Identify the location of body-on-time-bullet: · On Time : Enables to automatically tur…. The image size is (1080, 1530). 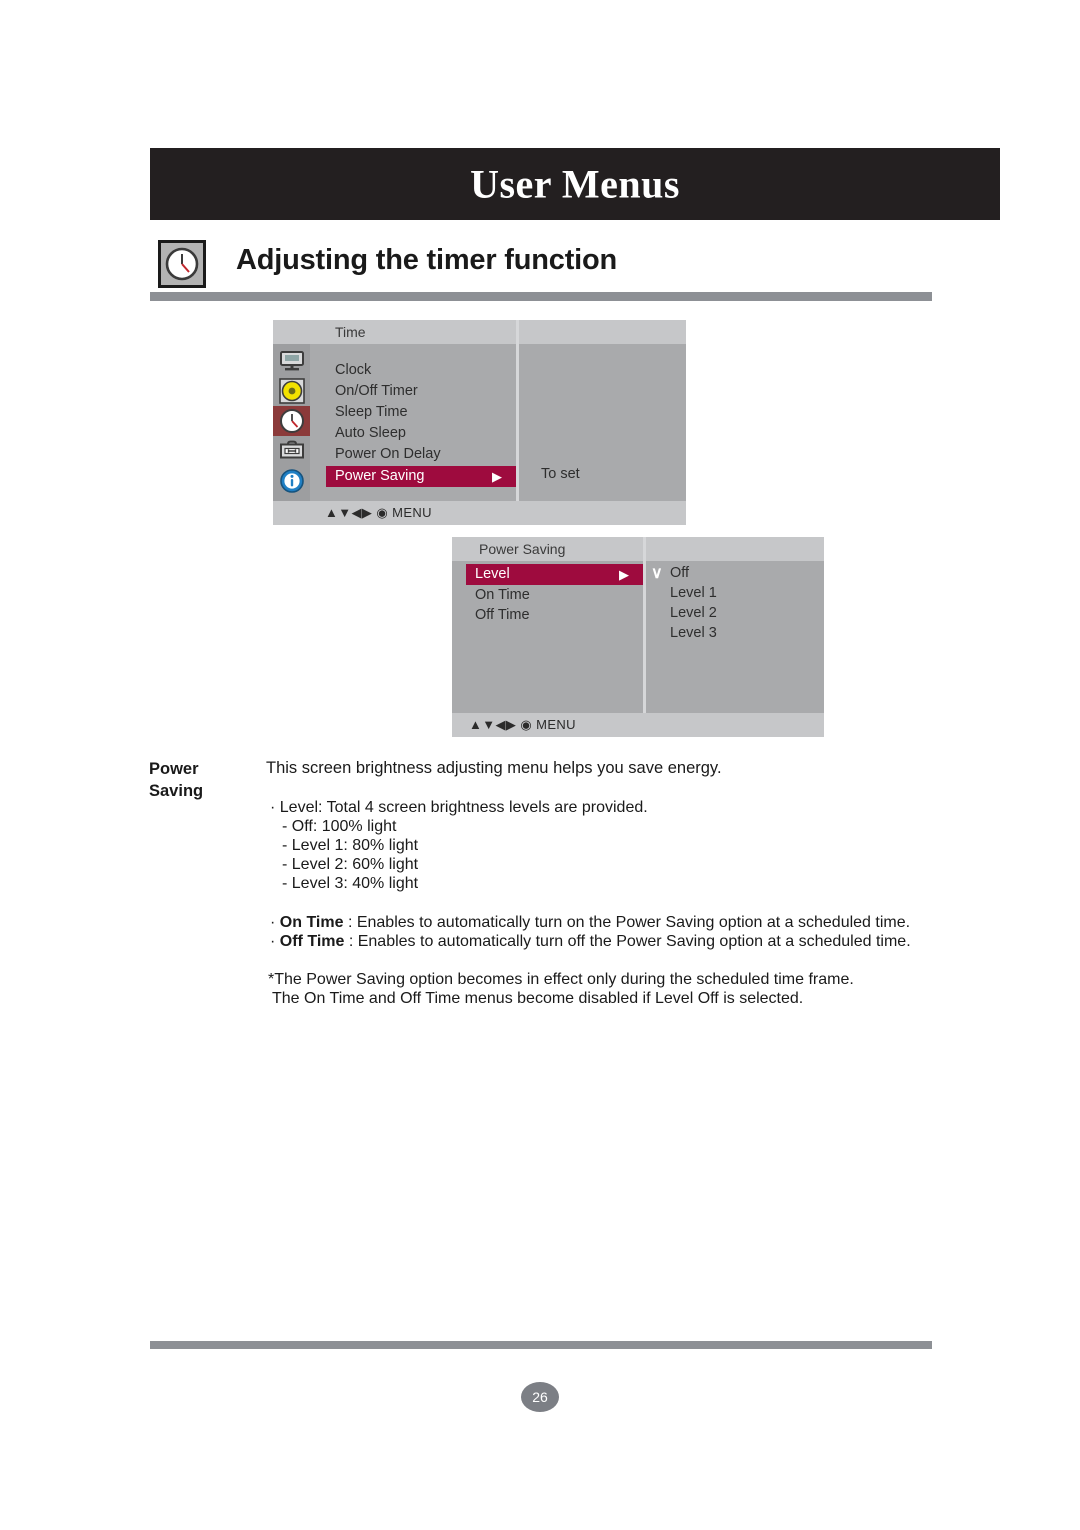
(590, 922).